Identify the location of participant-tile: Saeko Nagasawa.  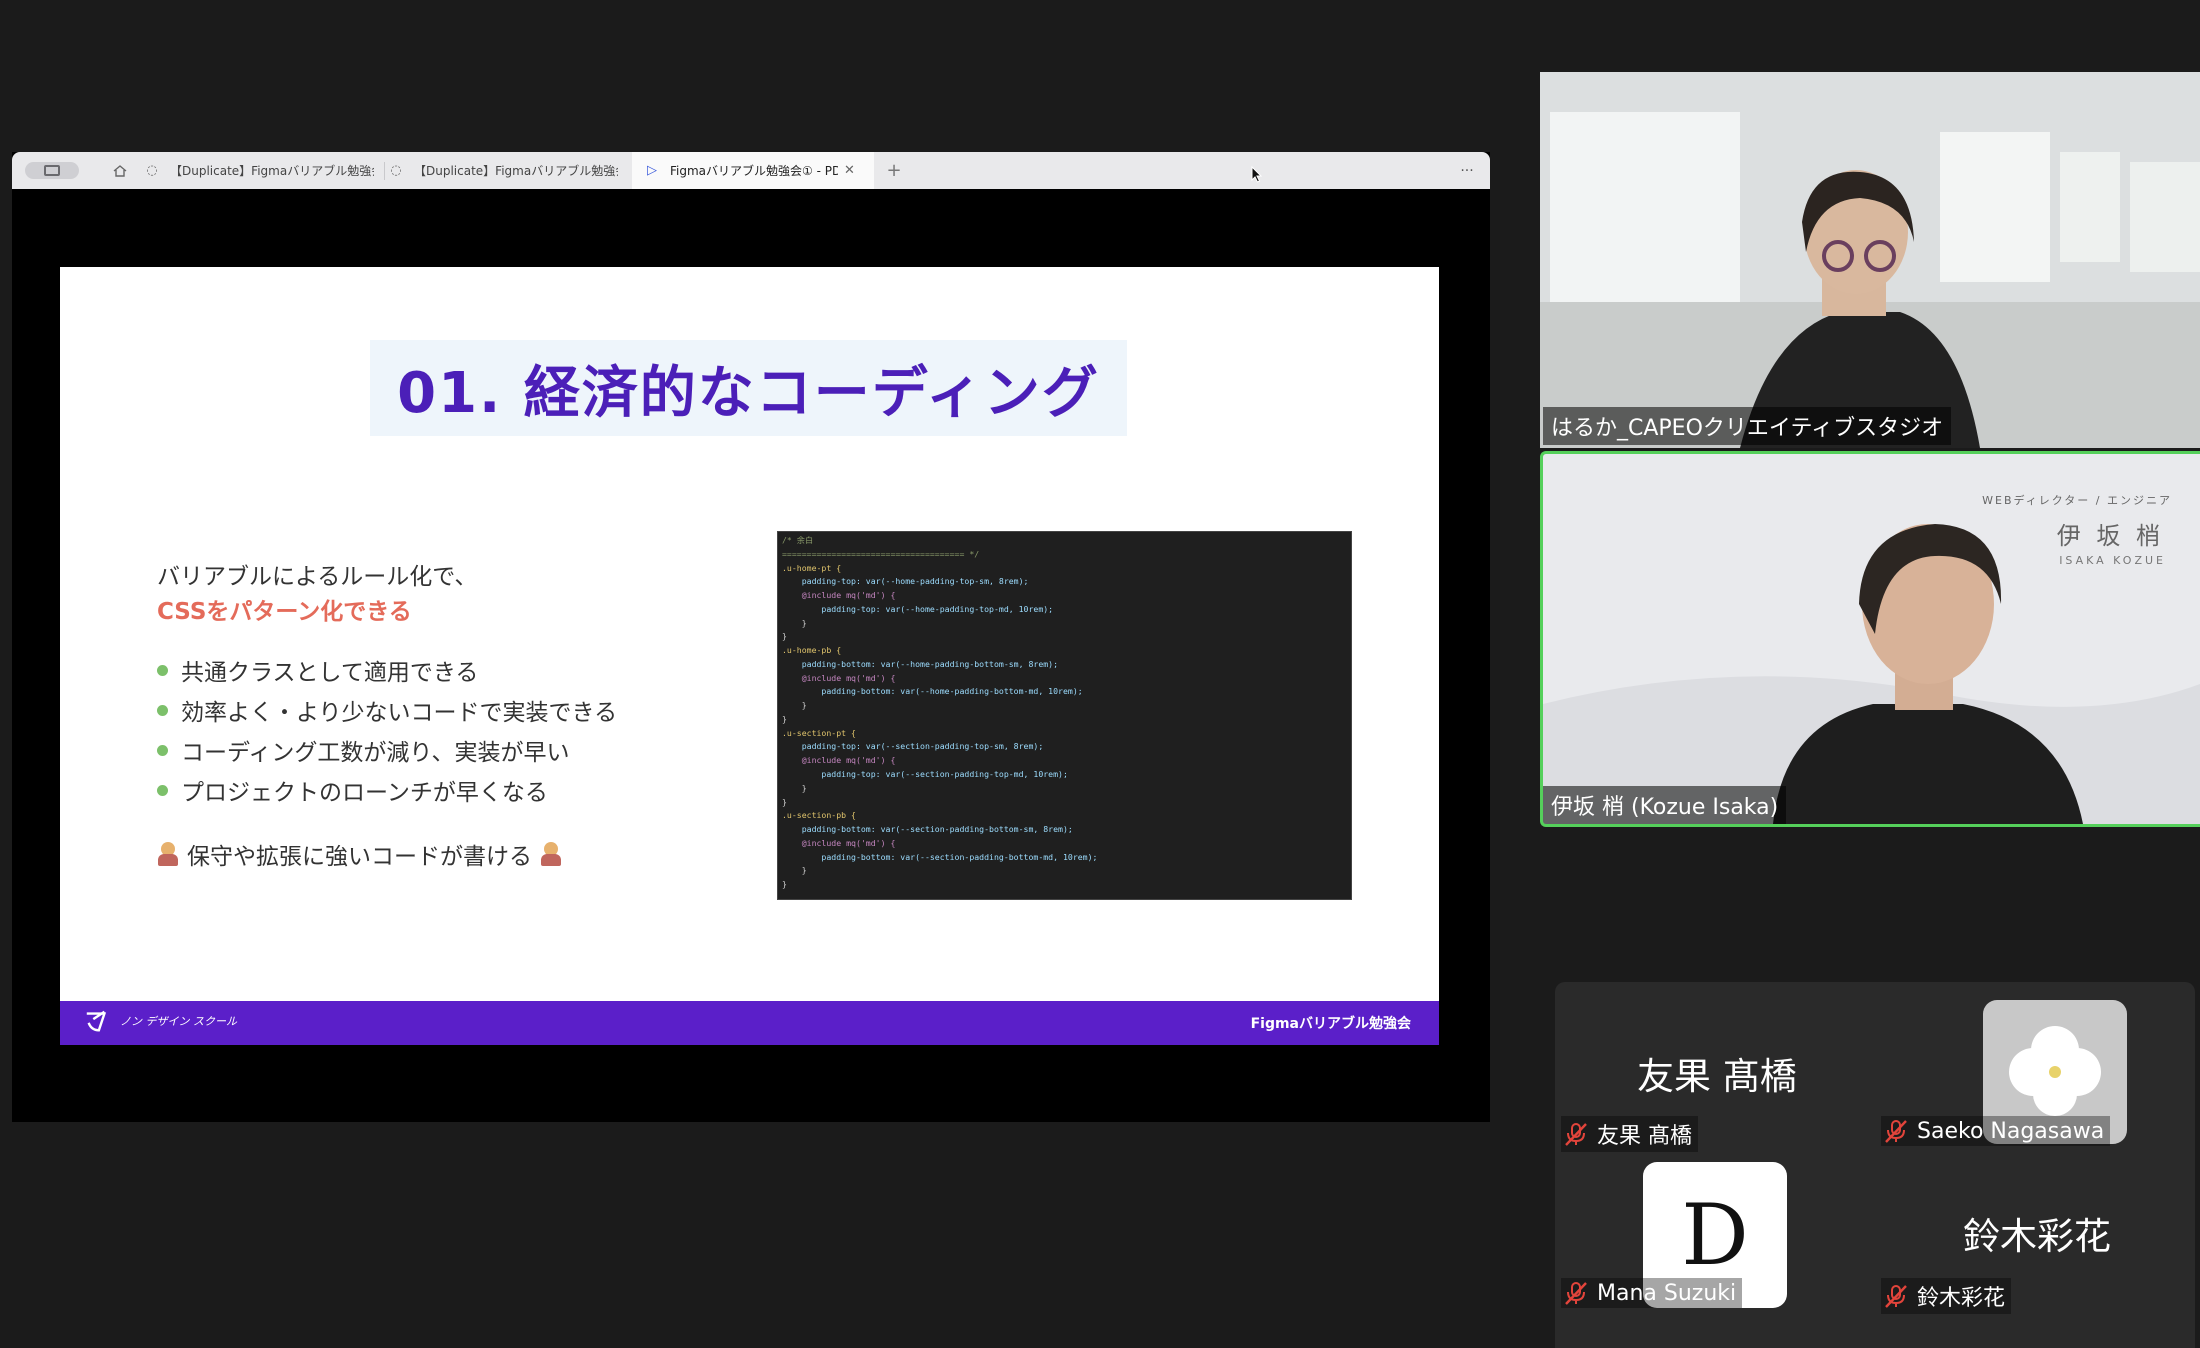
(2035, 1072).